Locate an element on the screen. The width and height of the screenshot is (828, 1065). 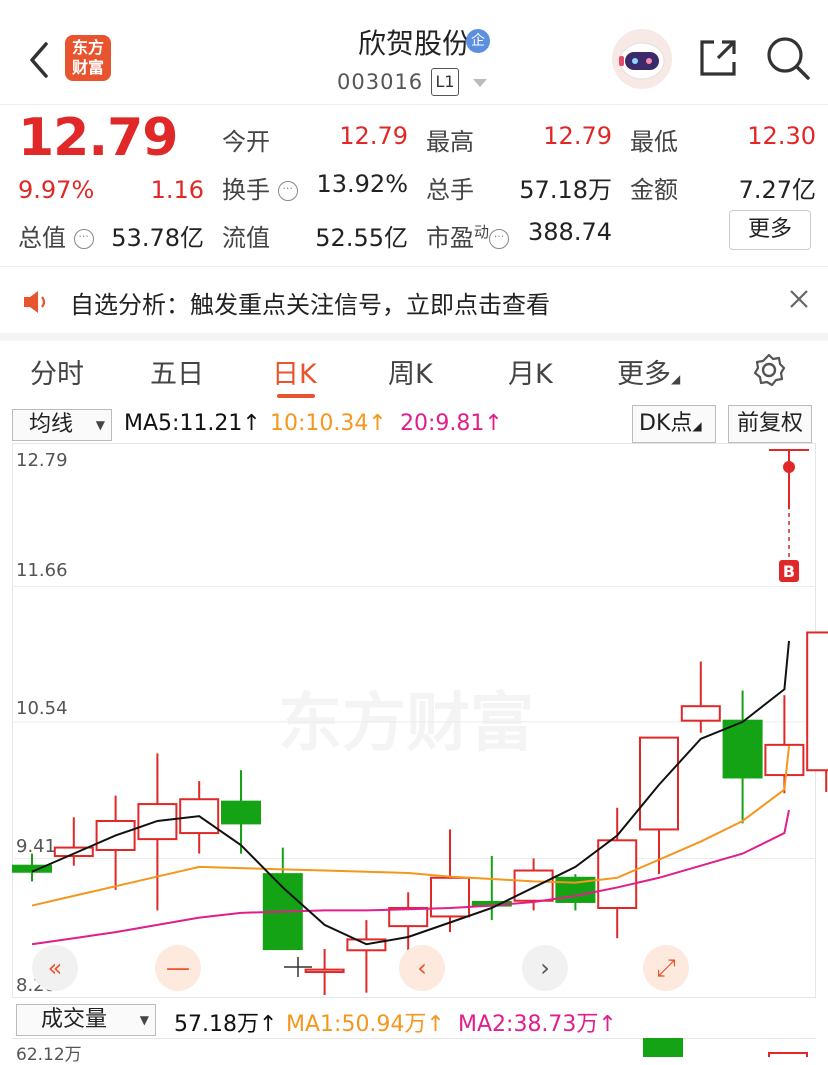
y-tick: 9.41 is located at coordinates (36, 846).